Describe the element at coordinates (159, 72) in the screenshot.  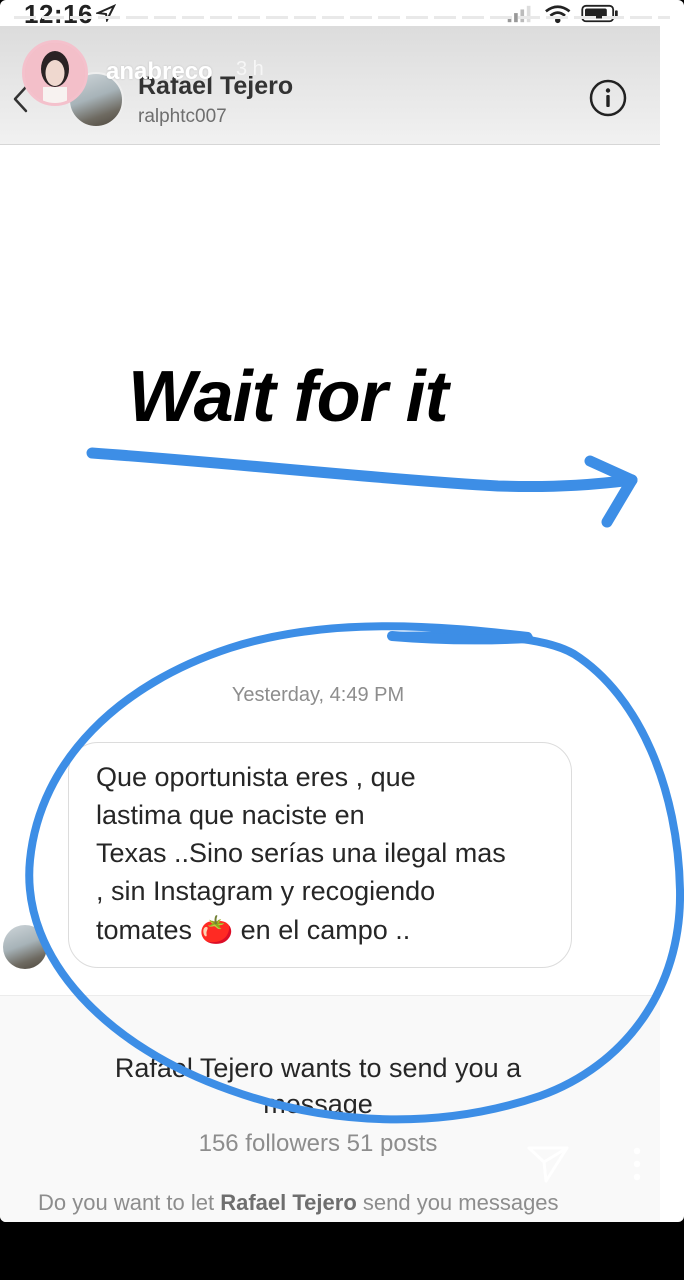
I see `story-owner-name: anabreco` at that location.